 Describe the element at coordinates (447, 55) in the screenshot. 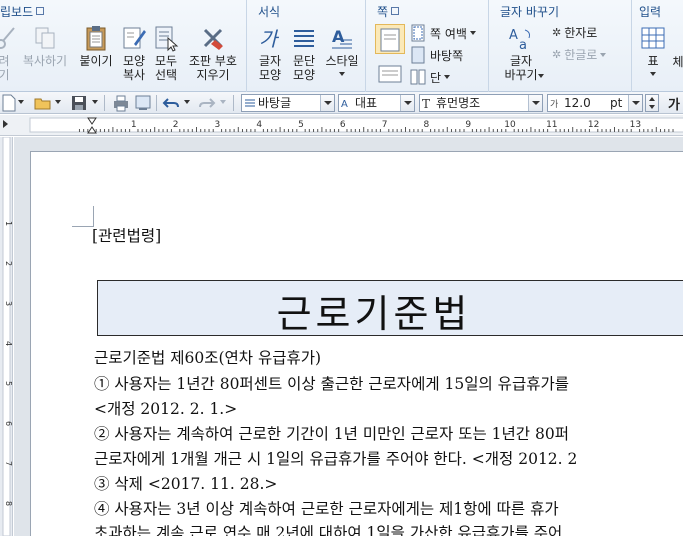

I see `page-border-label: 바탕쪽` at that location.